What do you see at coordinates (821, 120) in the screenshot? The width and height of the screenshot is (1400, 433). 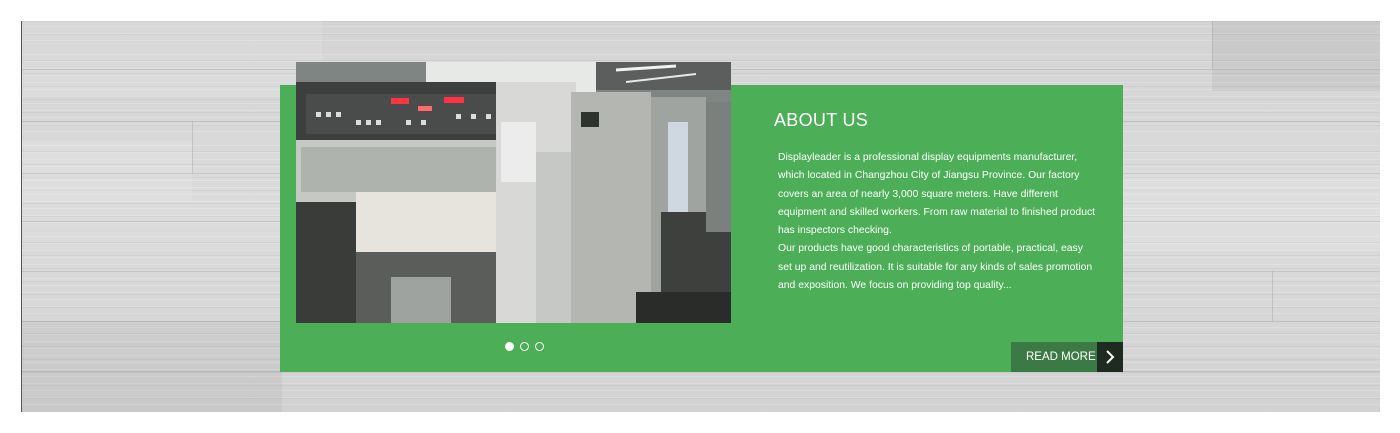 I see `about-title: ABOUT US` at bounding box center [821, 120].